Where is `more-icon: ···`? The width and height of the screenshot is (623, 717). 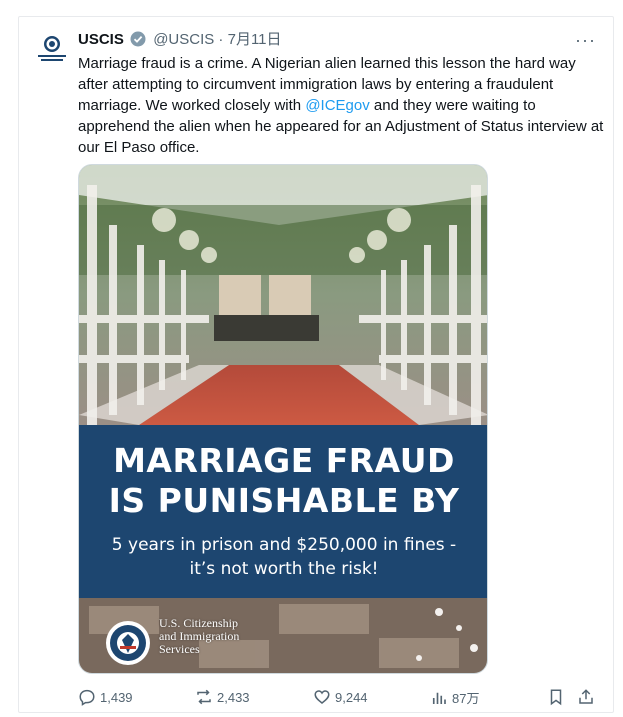 more-icon: ··· is located at coordinates (585, 40).